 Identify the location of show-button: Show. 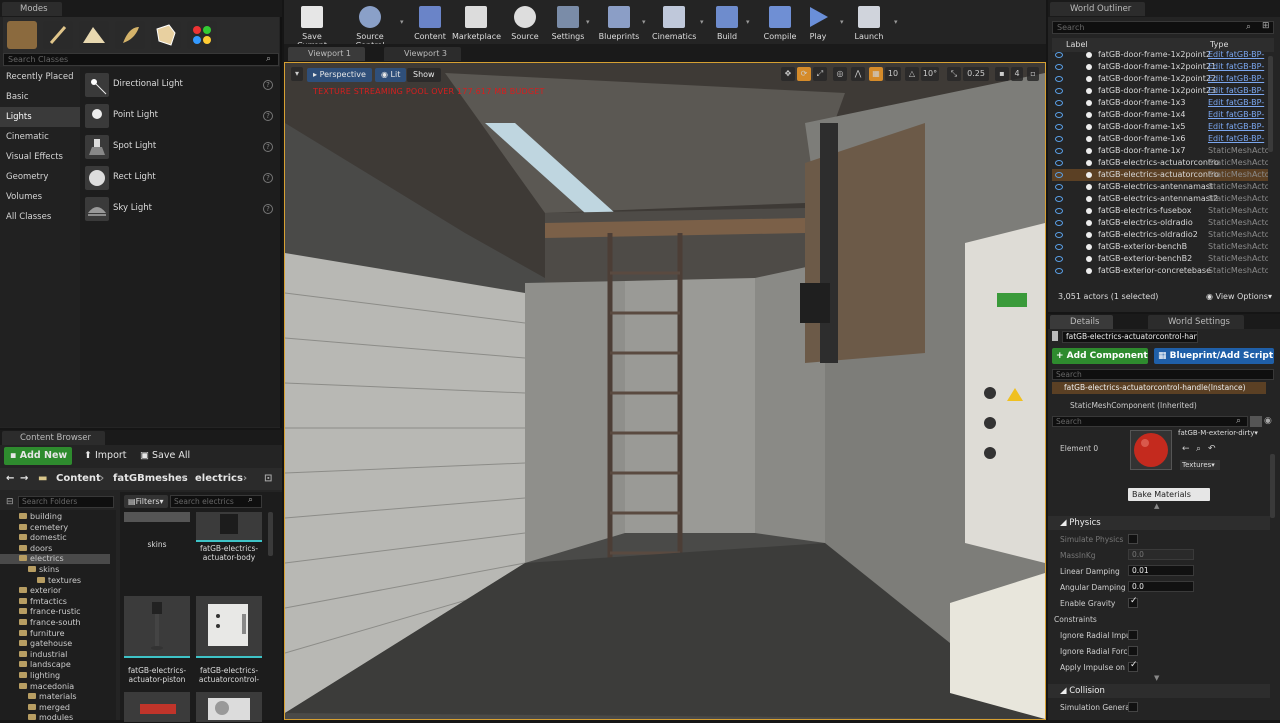
(424, 75).